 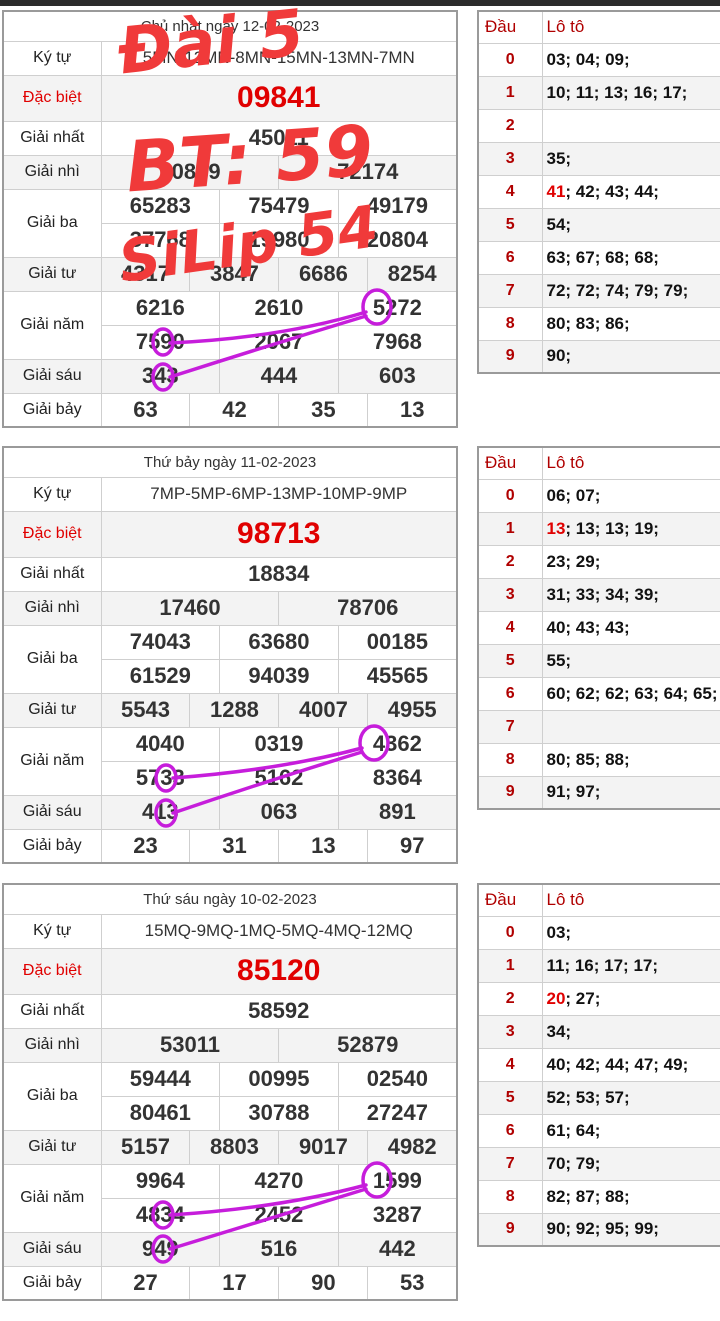 I want to click on loto-row: 91; 97;, so click(x=630, y=792).